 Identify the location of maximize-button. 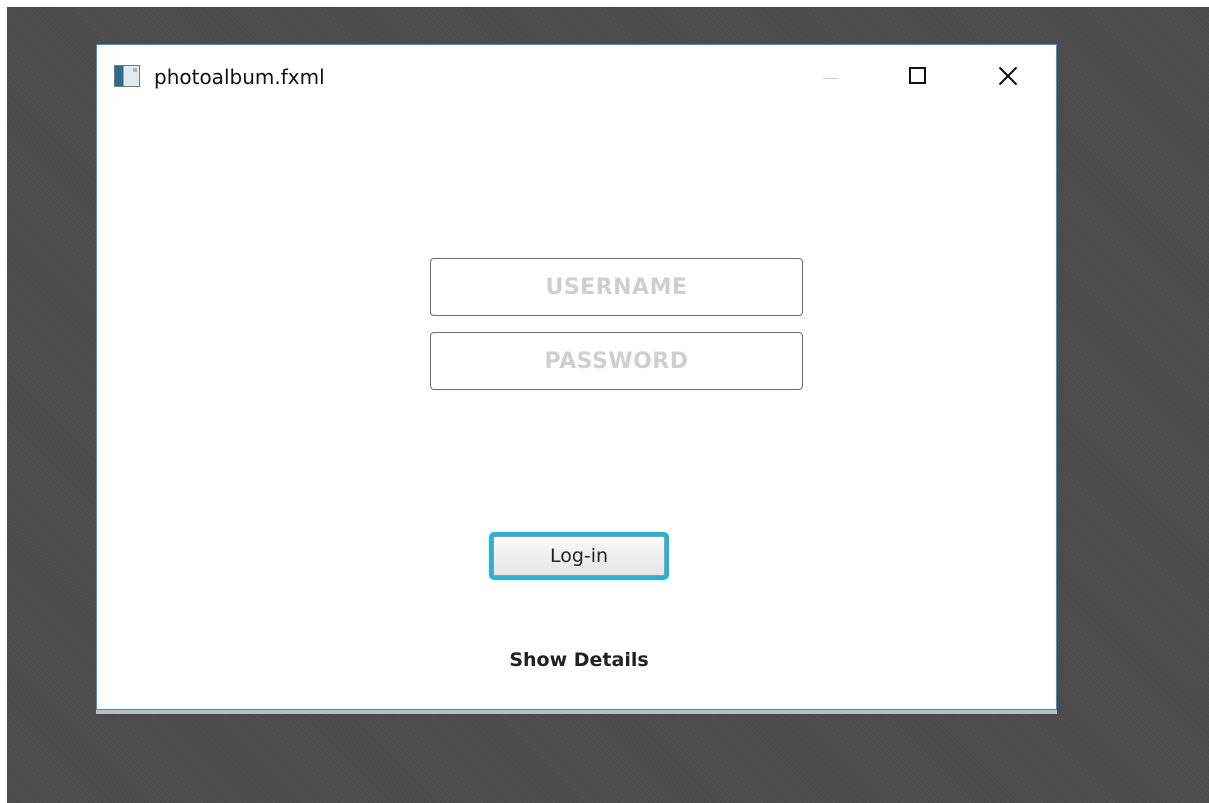
(919, 77).